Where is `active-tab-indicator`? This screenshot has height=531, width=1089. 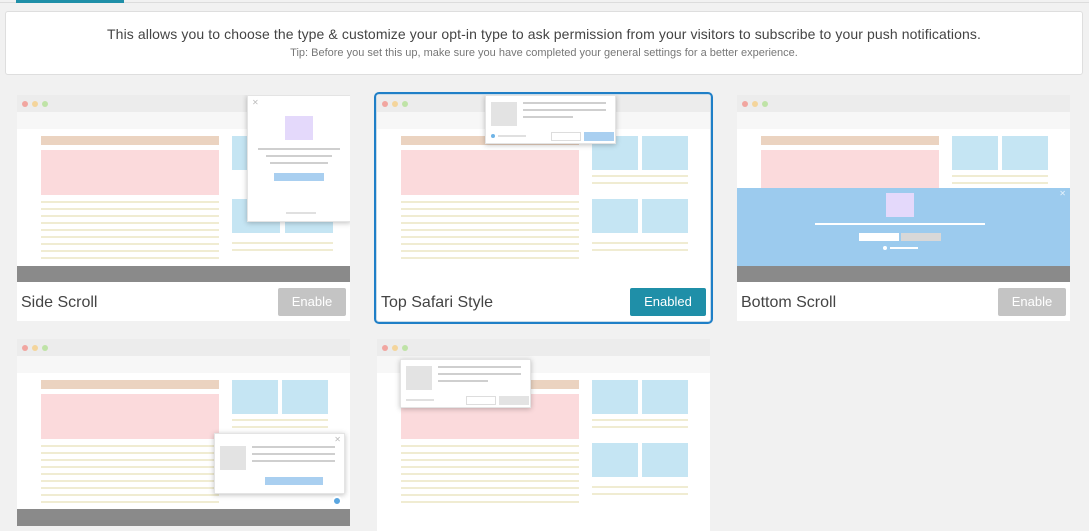 active-tab-indicator is located at coordinates (70, 1).